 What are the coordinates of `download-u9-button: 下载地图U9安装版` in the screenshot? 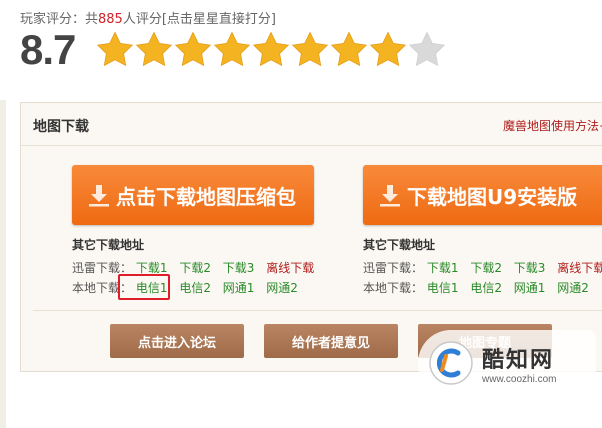 It's located at (482, 195).